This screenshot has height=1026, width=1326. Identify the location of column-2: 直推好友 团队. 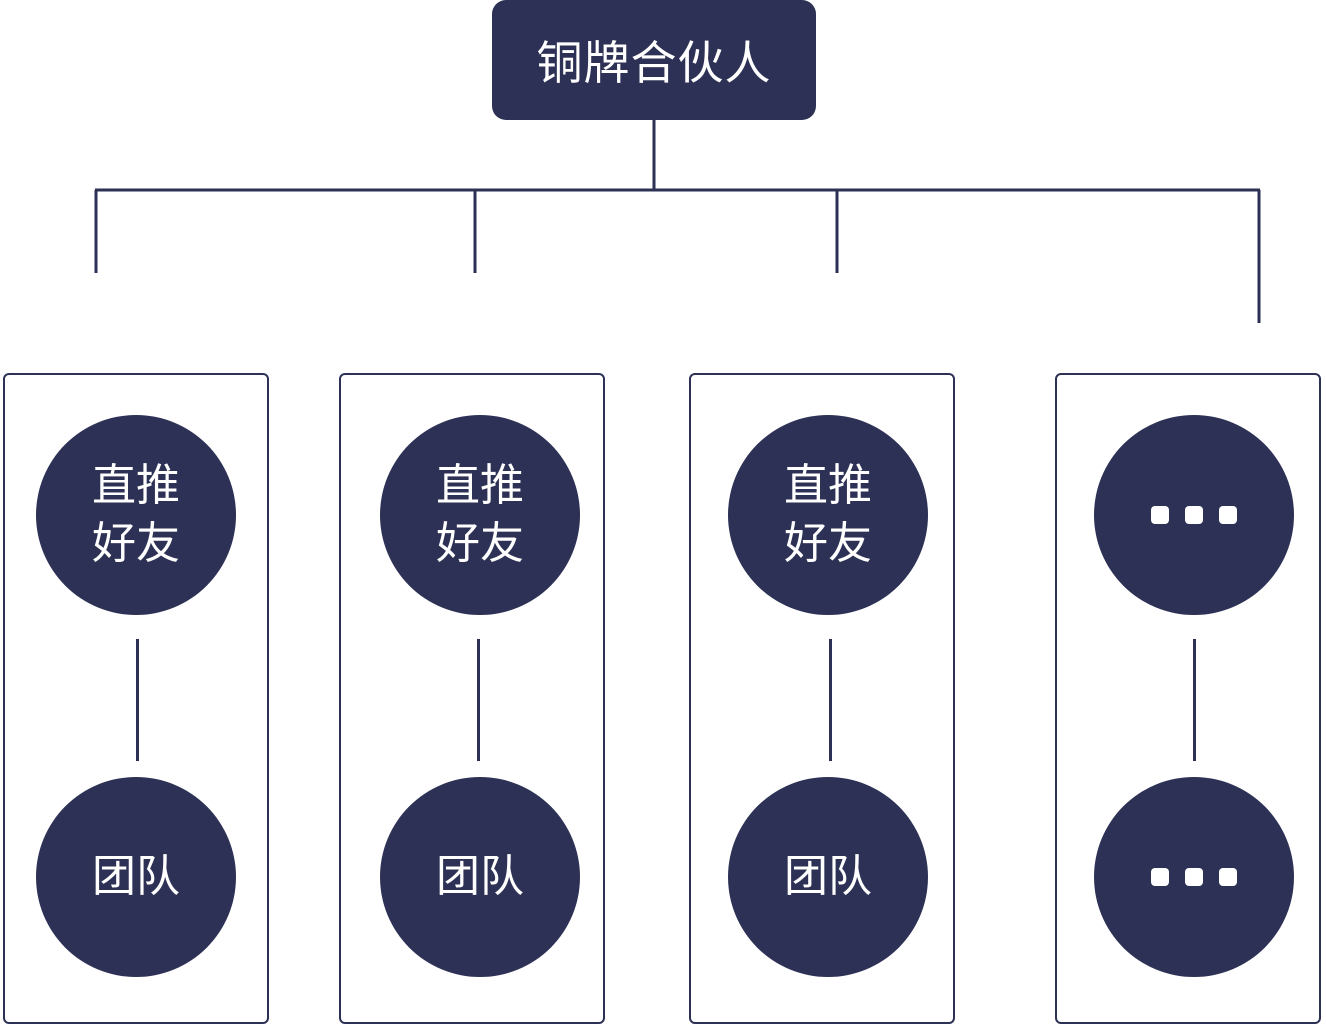
(472, 698).